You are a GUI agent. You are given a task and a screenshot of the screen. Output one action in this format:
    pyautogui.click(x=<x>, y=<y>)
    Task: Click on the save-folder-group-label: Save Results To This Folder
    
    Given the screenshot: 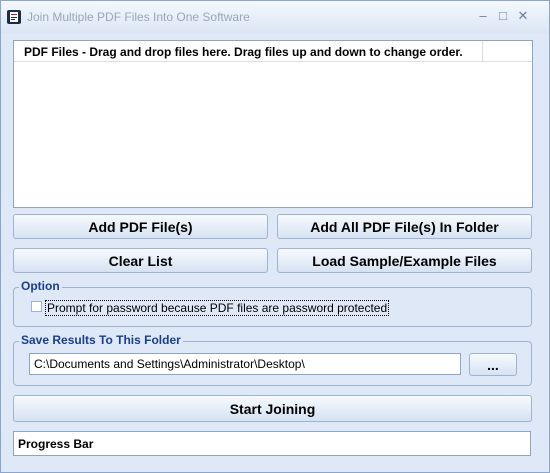 What is the action you would take?
    pyautogui.click(x=101, y=340)
    